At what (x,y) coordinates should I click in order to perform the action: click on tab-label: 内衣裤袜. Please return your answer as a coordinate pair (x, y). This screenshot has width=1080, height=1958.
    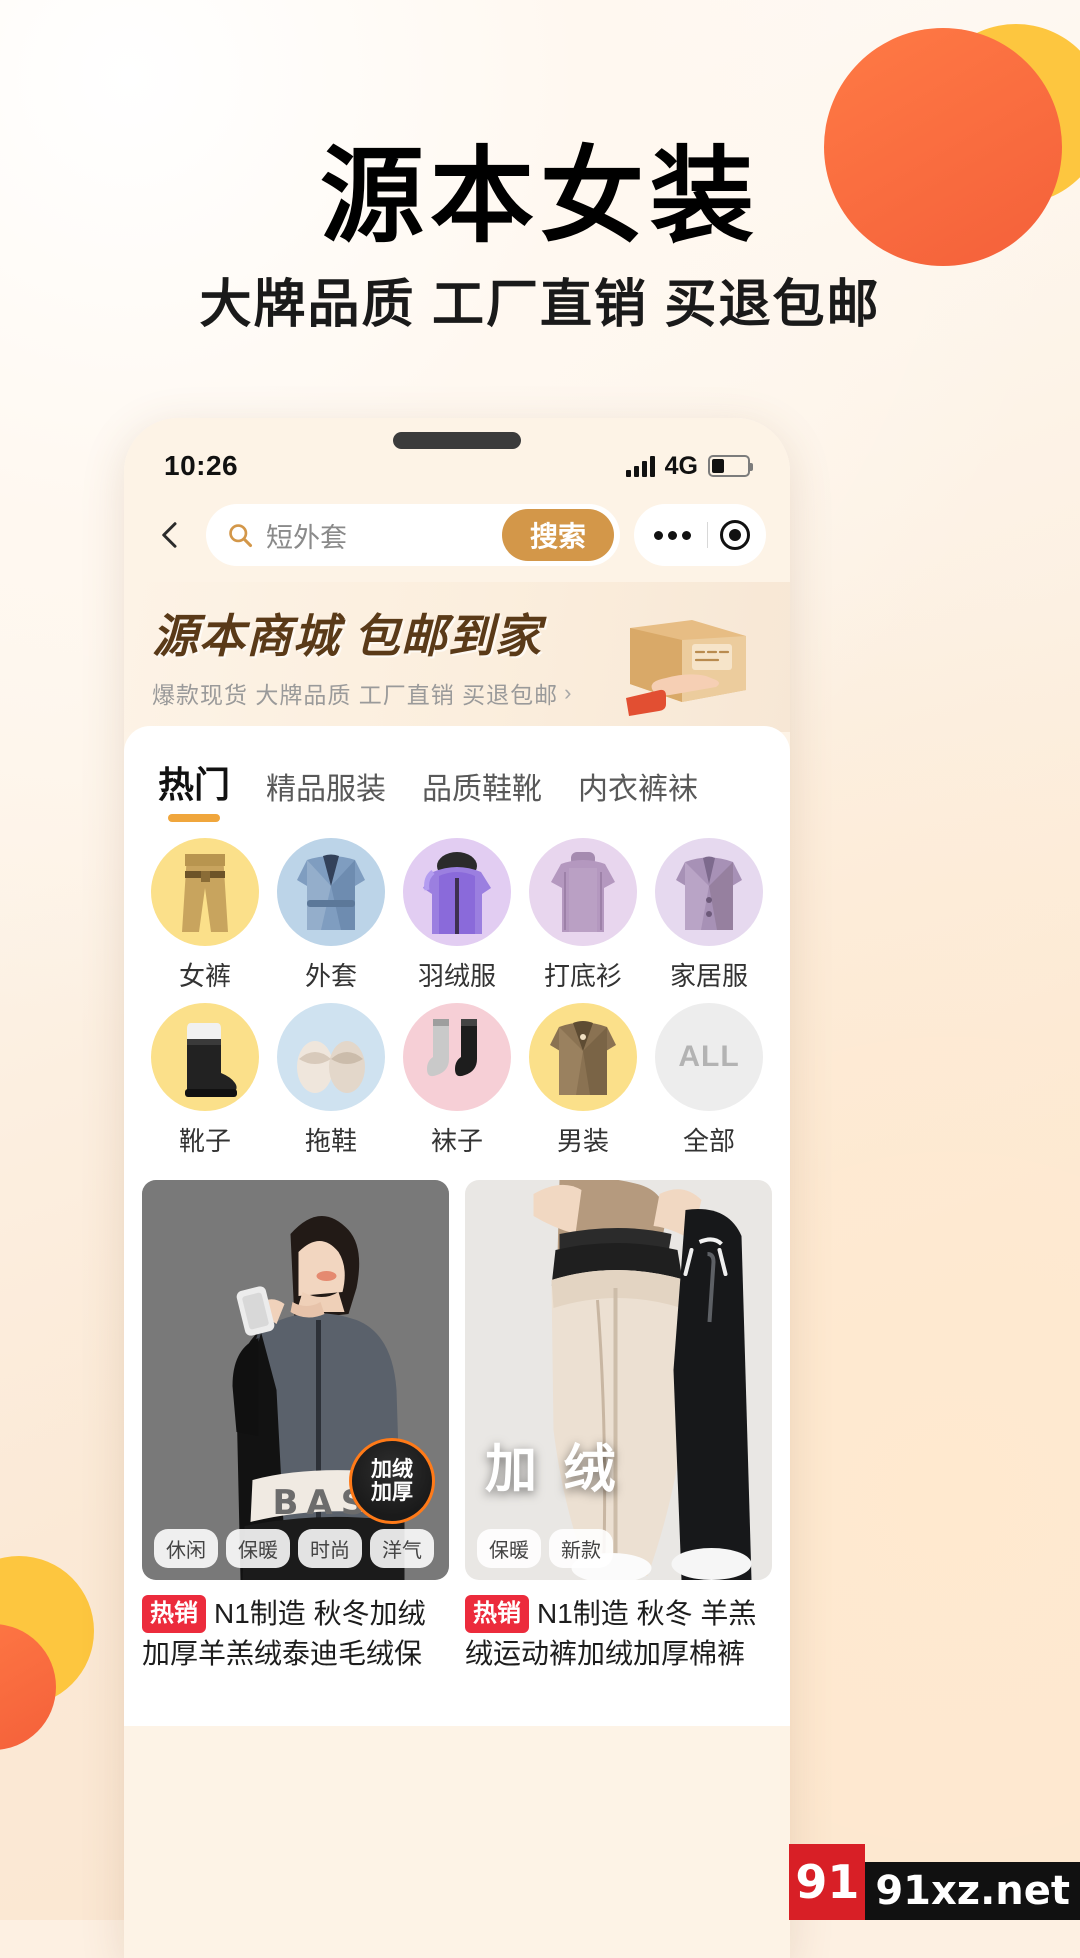
    Looking at the image, I should click on (638, 789).